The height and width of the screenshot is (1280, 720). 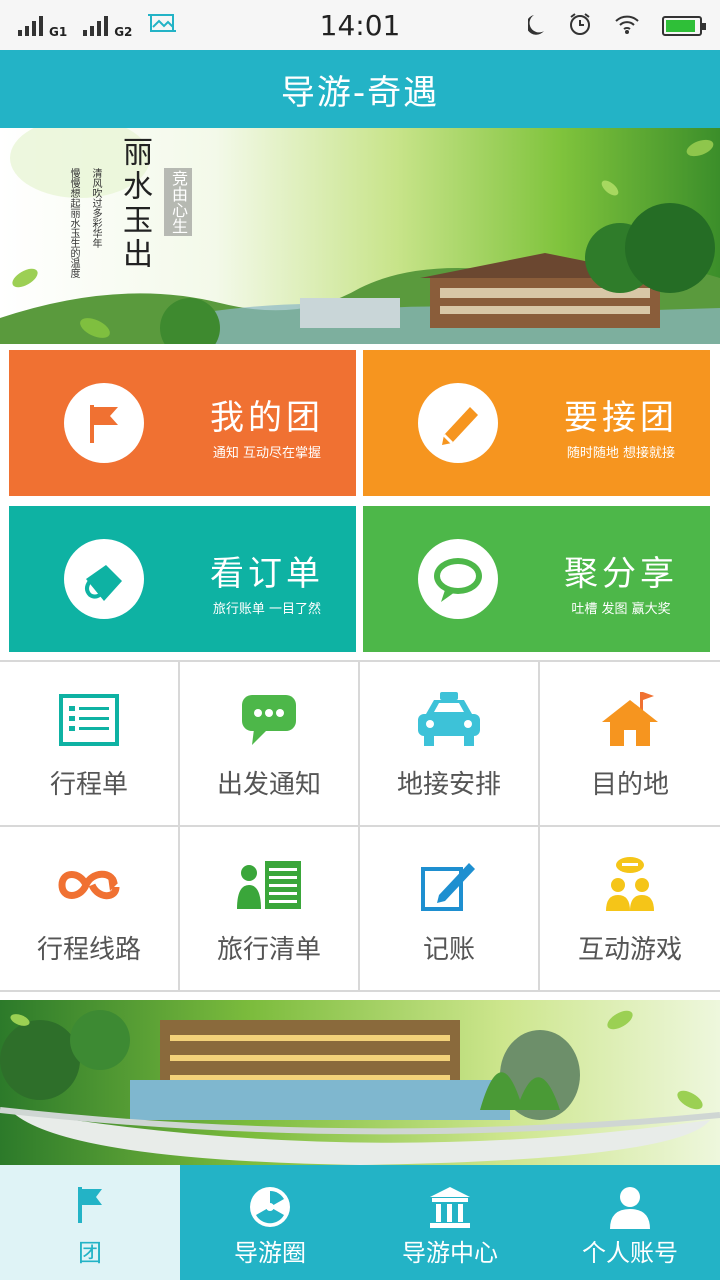 What do you see at coordinates (621, 609) in the screenshot?
I see `tile-subtitle: 吐槽 发图 赢大奖` at bounding box center [621, 609].